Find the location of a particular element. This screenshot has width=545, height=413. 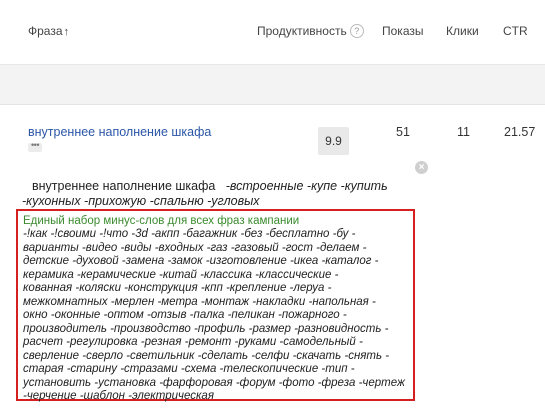

column-header-phrase-label: Фраза is located at coordinates (45, 31).